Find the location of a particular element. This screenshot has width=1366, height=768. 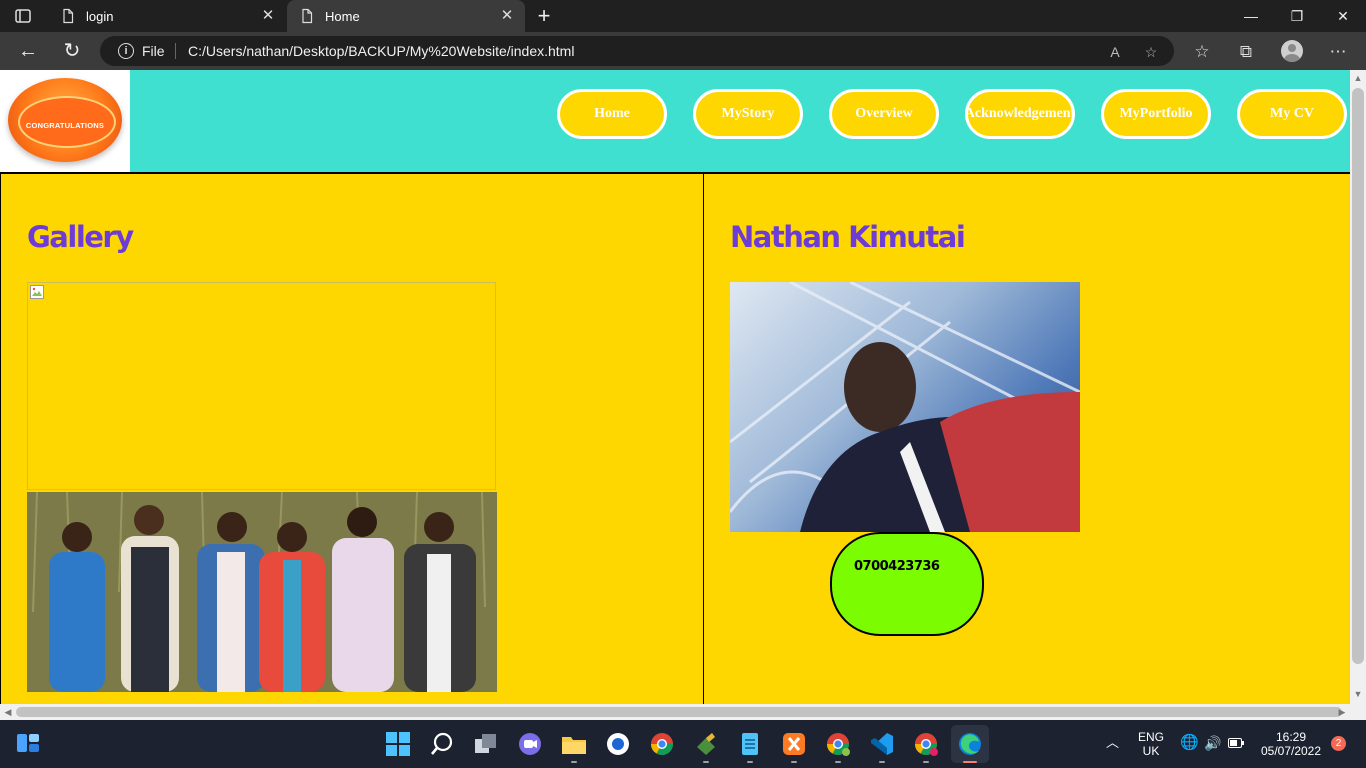

clock-date: 05/07/2022 is located at coordinates (1291, 751).